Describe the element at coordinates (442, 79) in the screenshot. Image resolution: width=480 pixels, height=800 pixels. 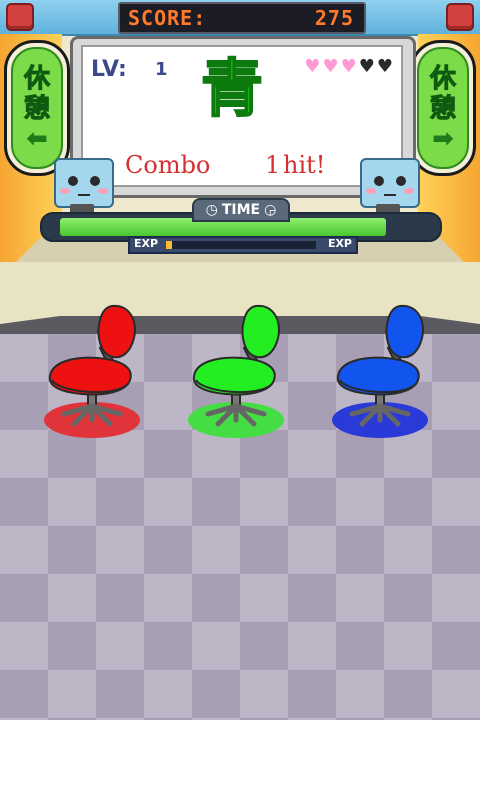
I see `rest-right-kanji-top: 休` at that location.